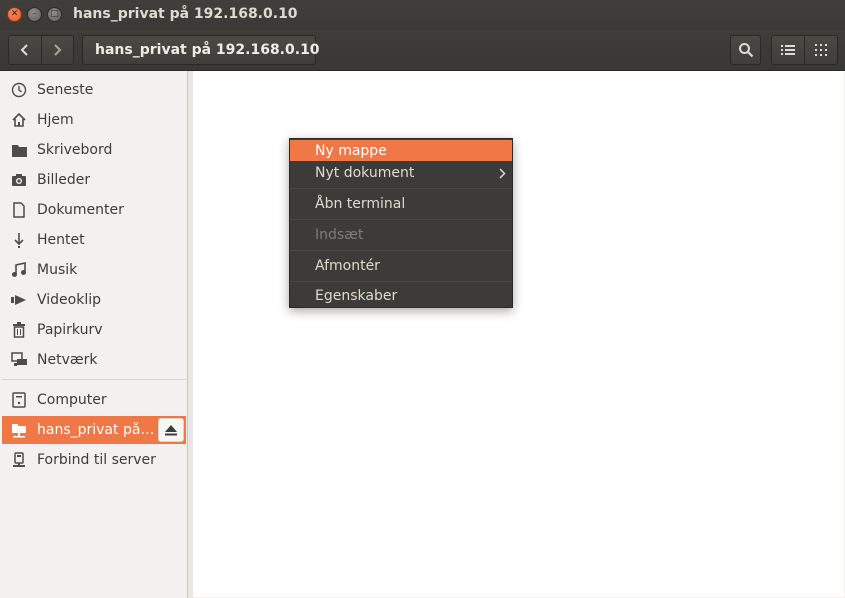 This screenshot has width=845, height=598. Describe the element at coordinates (185, 14) in the screenshot. I see `window-title: hans_privat på 192.168.0.10` at that location.